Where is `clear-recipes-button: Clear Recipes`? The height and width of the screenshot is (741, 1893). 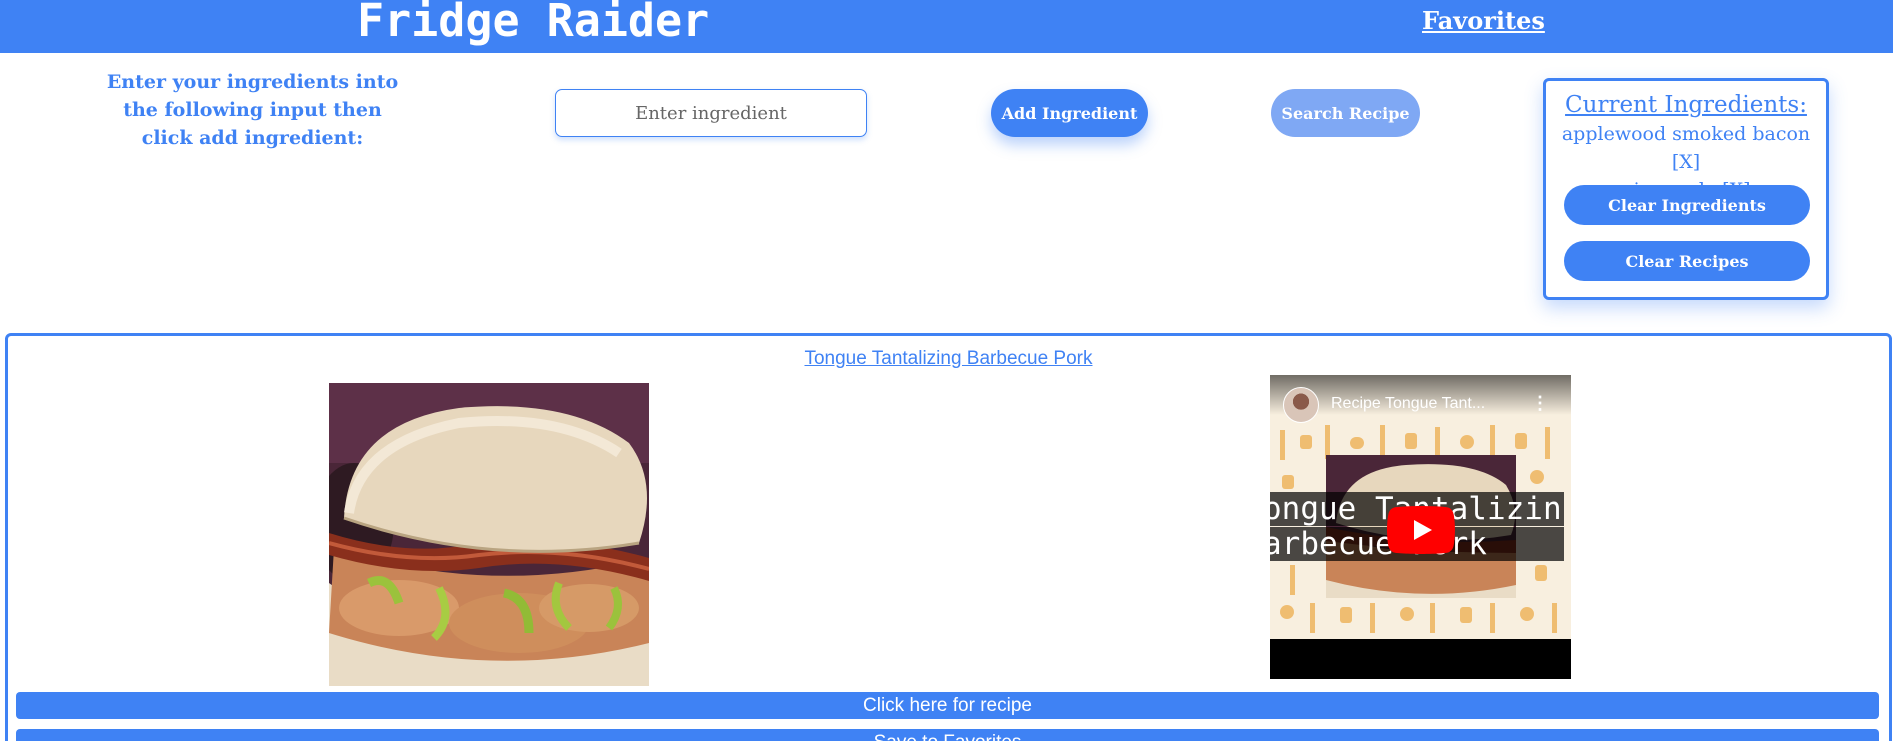
clear-recipes-button: Clear Recipes is located at coordinates (1687, 261).